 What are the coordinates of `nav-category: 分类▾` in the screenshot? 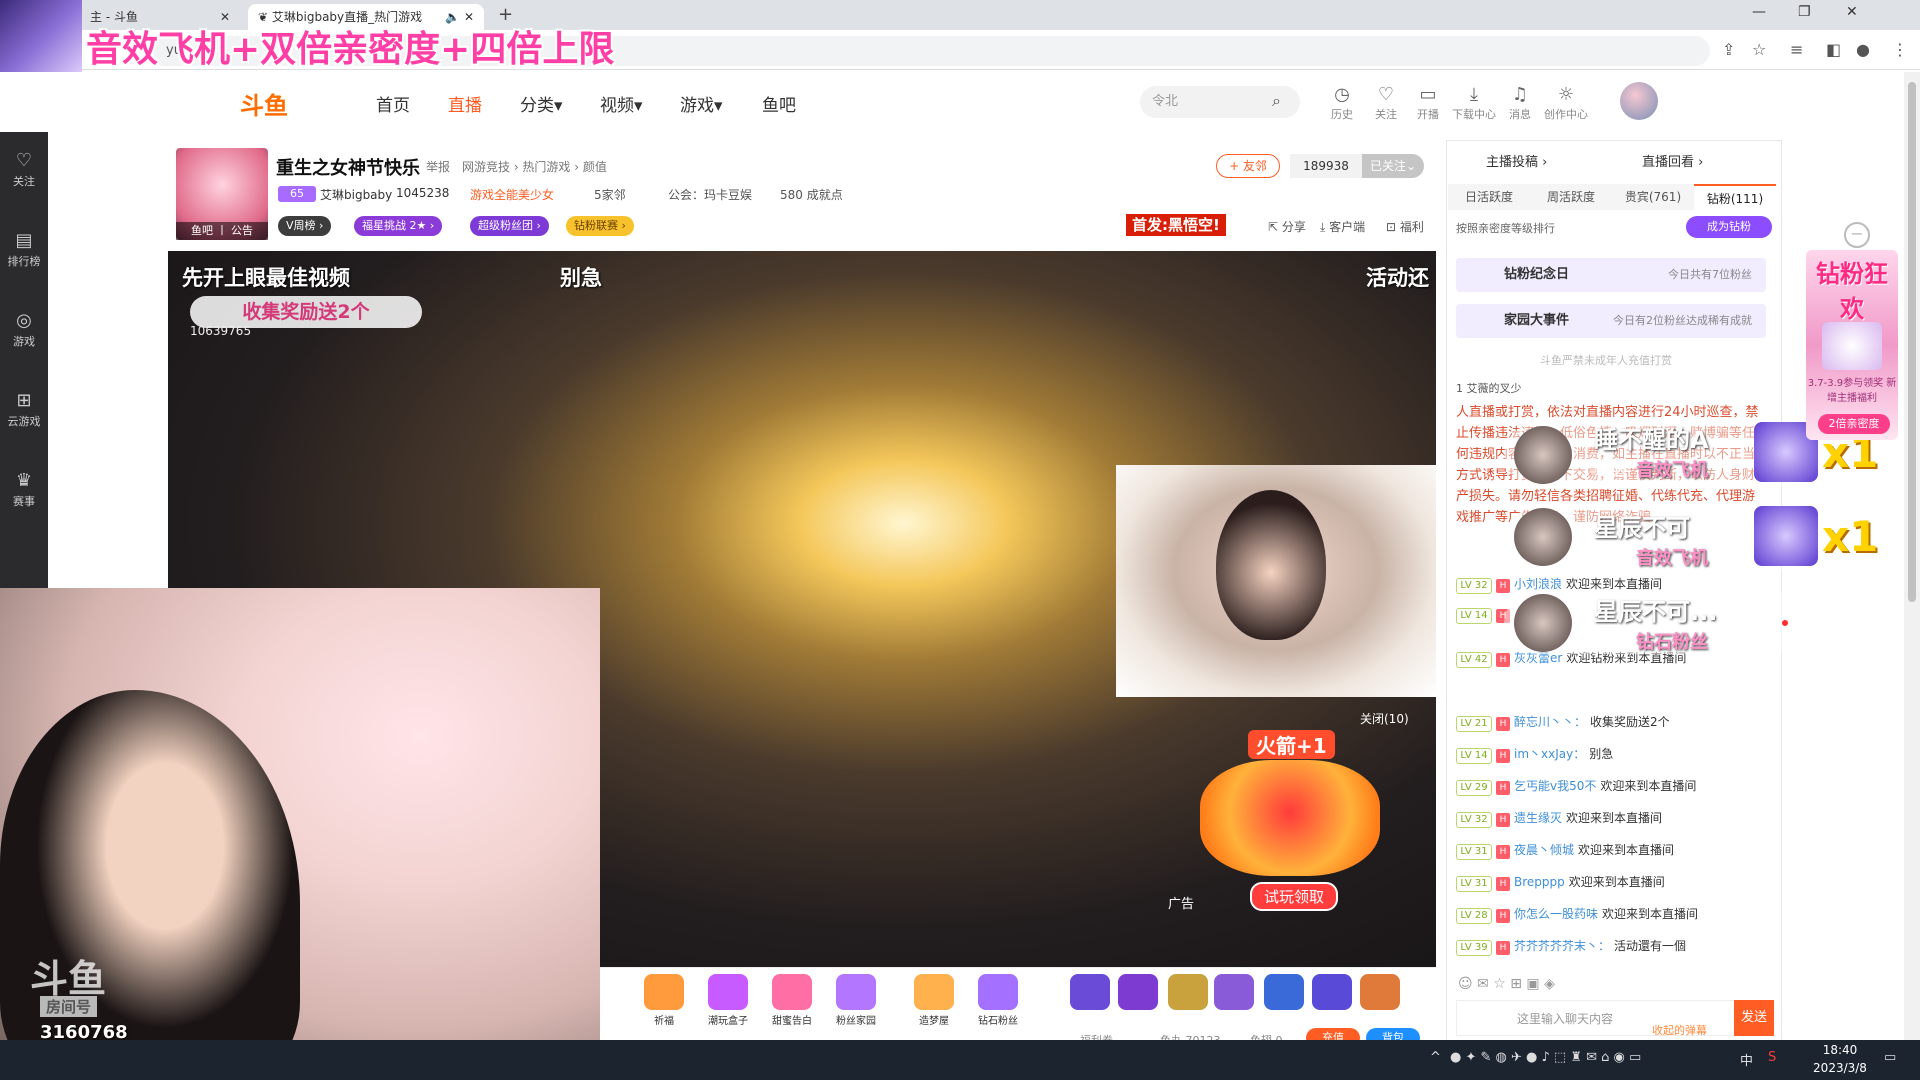 It's located at (541, 103).